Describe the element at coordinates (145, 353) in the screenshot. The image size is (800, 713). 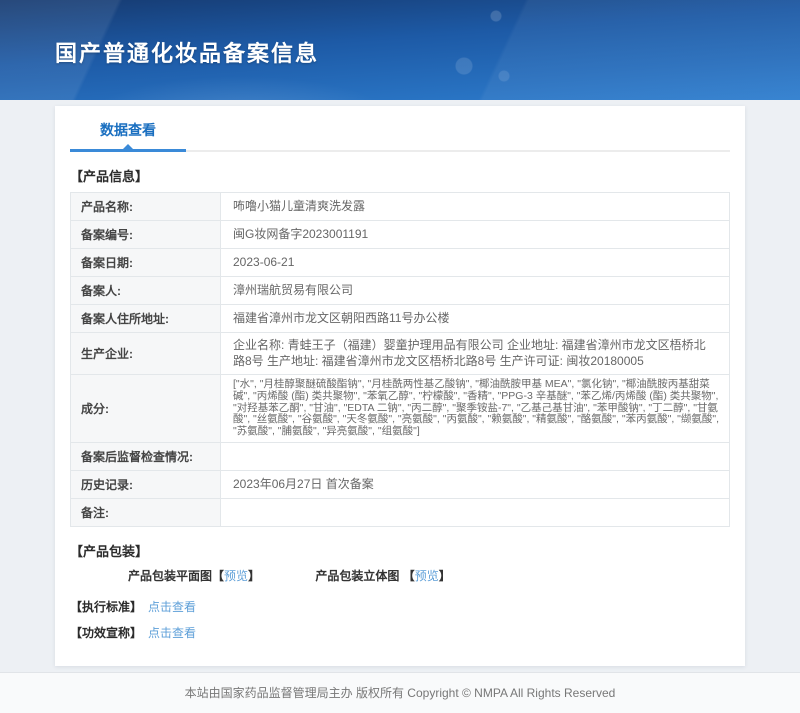
I see `row-label: 生产企业:` at that location.